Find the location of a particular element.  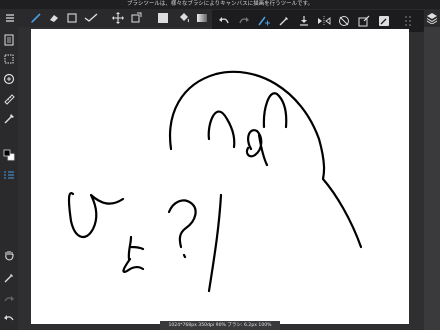

menu-icon is located at coordinates (10, 18).